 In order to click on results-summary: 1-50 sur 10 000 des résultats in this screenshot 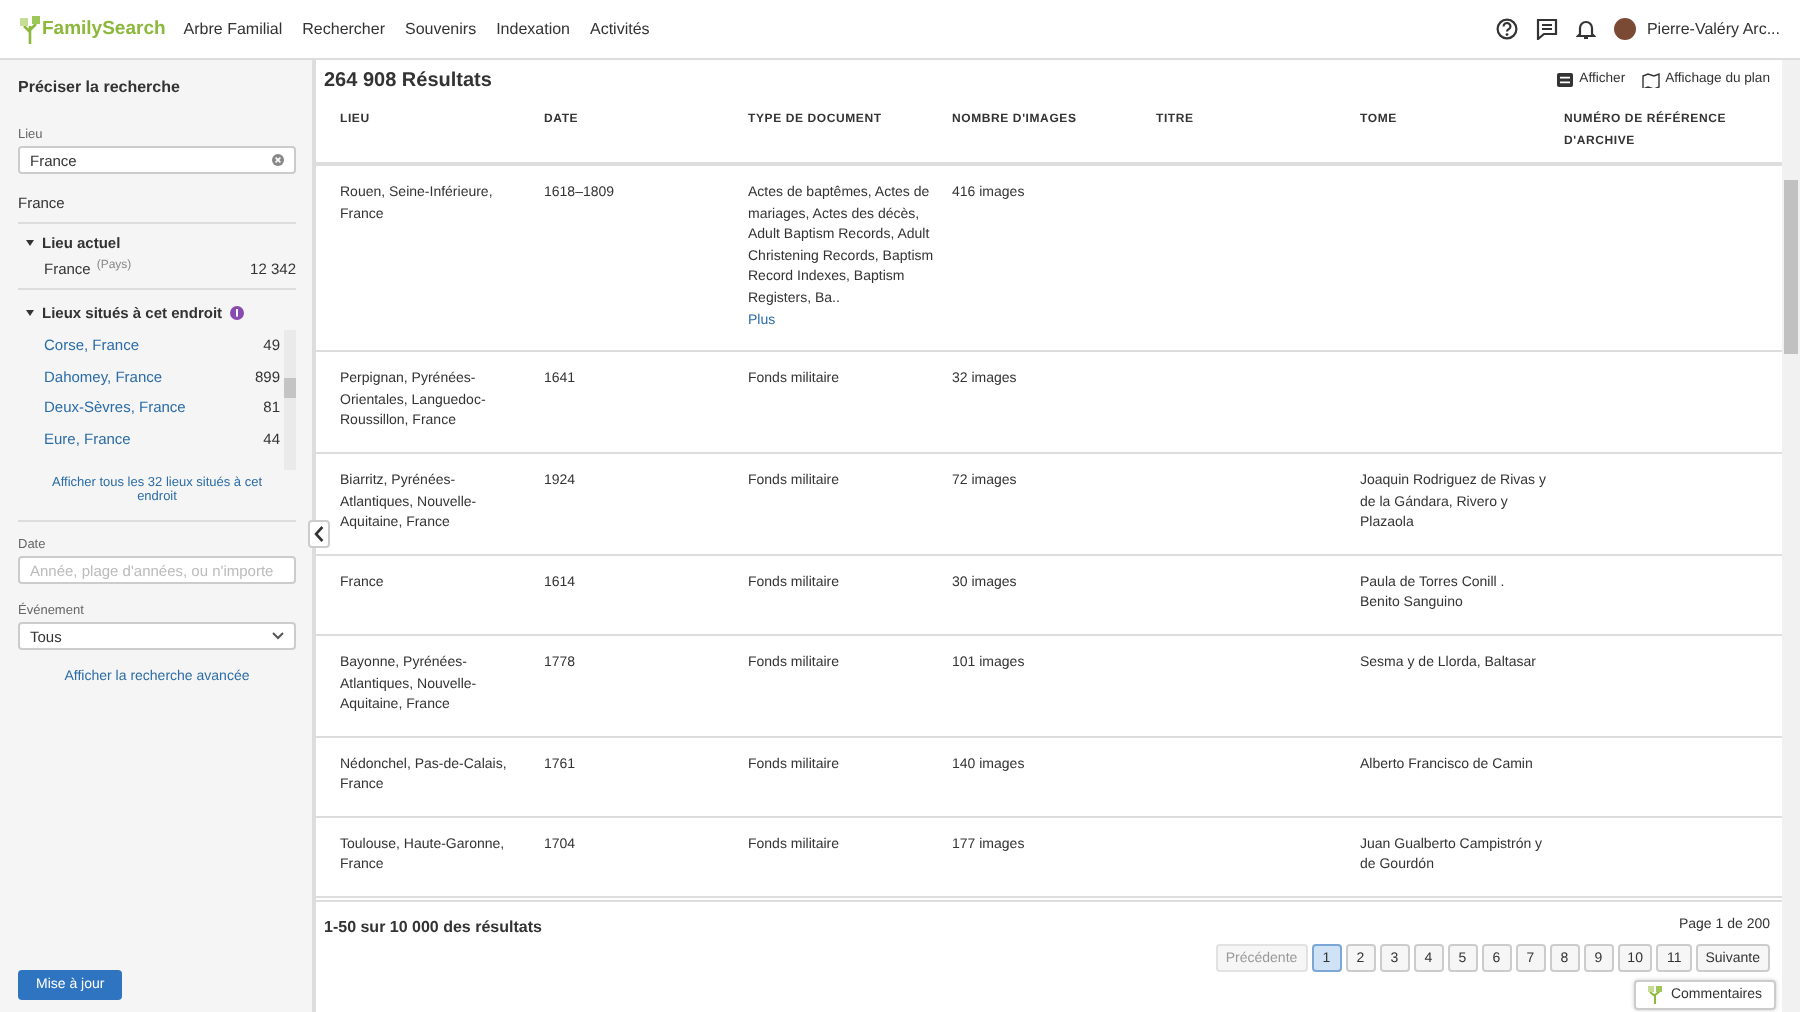, I will do `click(433, 929)`.